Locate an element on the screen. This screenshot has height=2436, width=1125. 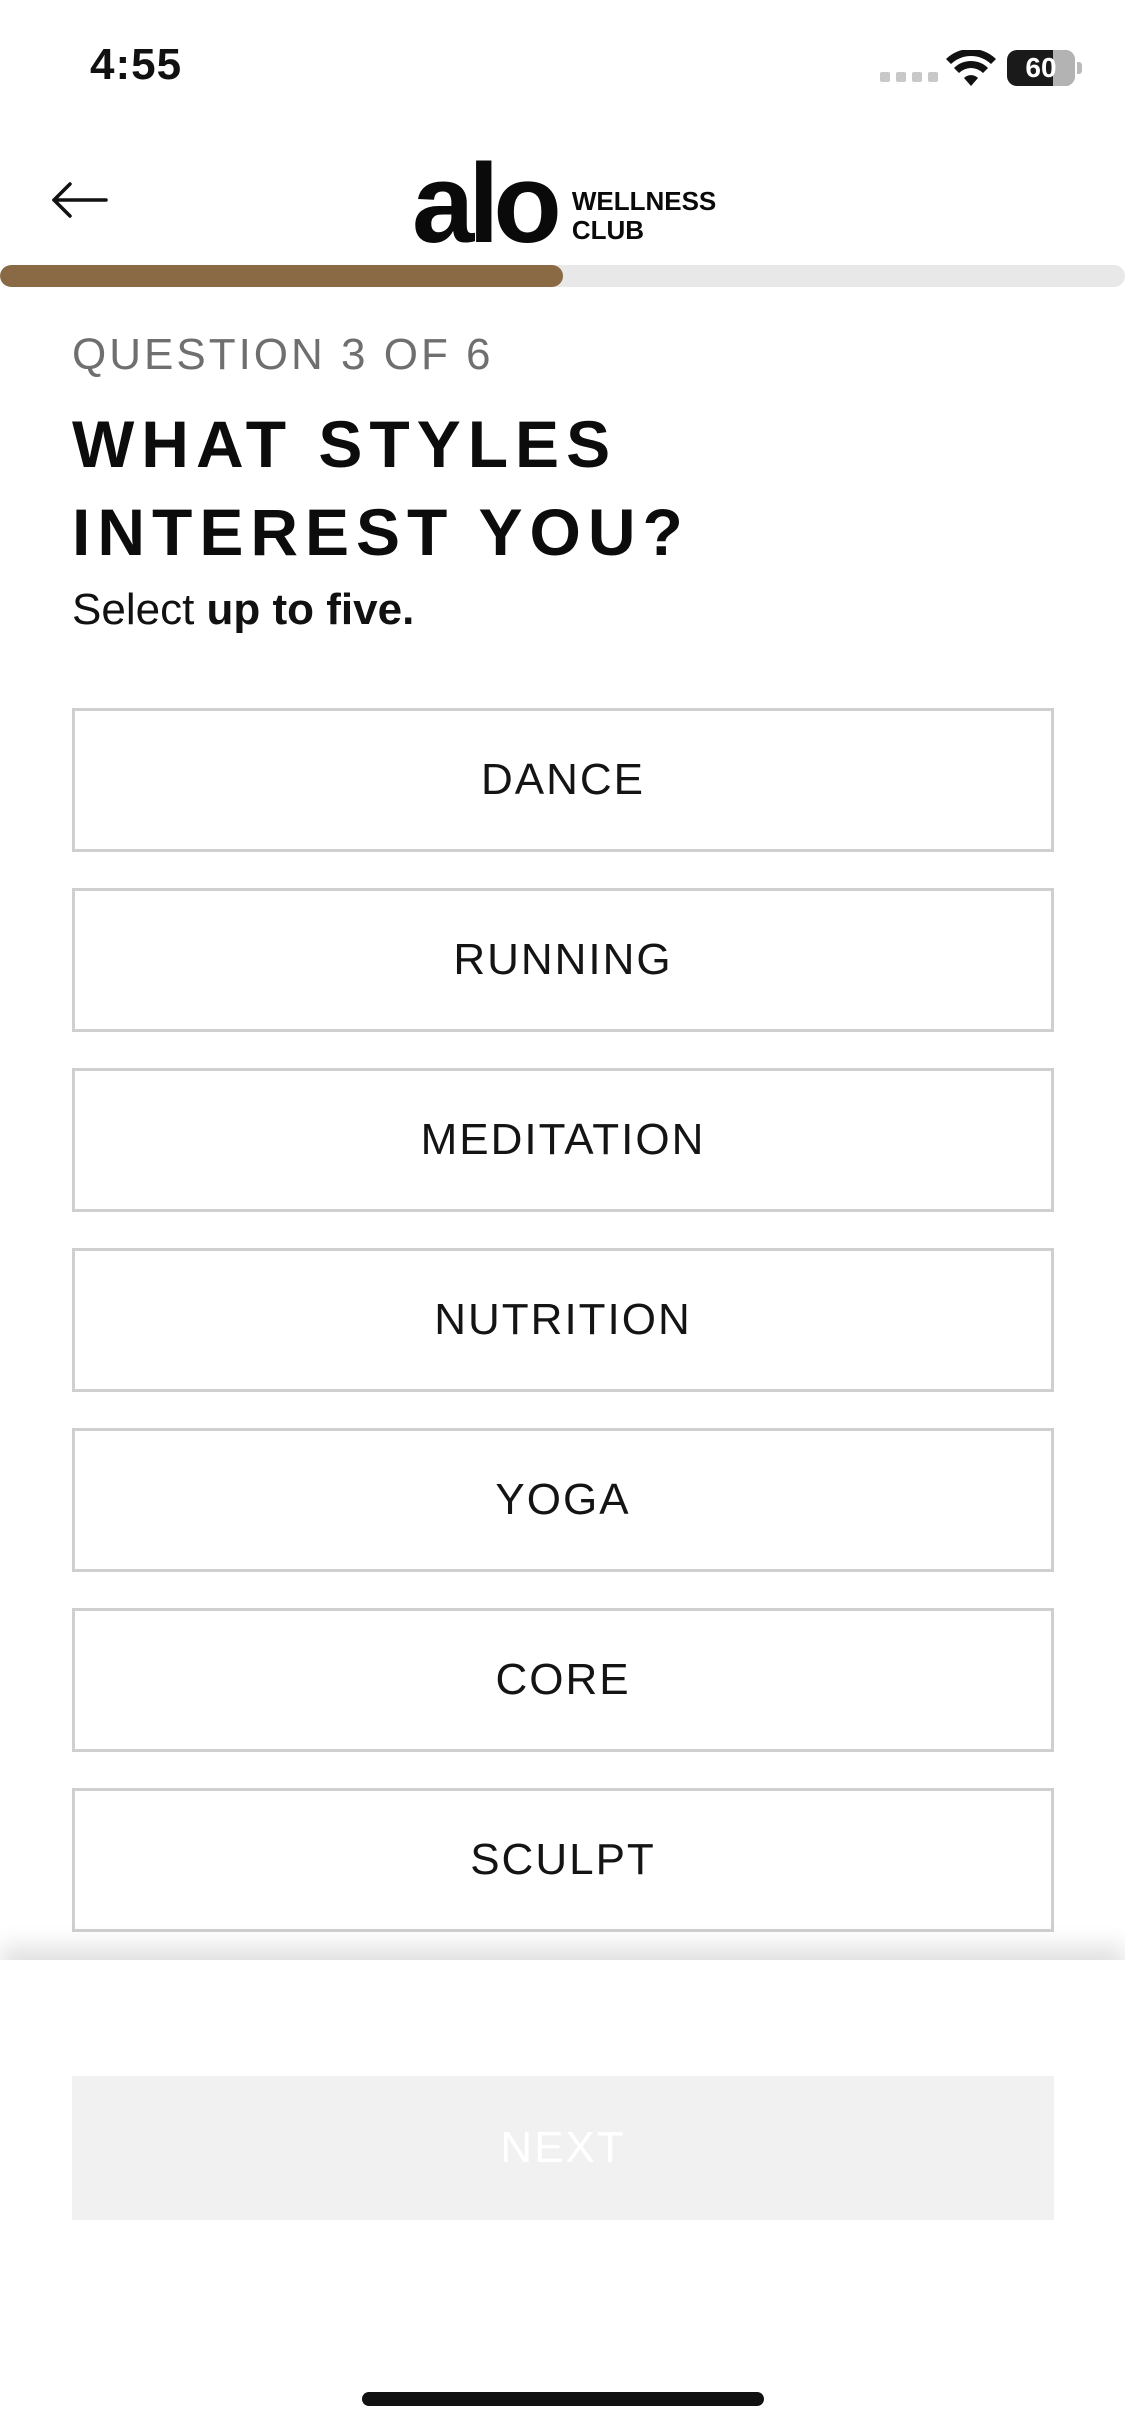
option-nutrition: NUTRITION is located at coordinates (563, 1320).